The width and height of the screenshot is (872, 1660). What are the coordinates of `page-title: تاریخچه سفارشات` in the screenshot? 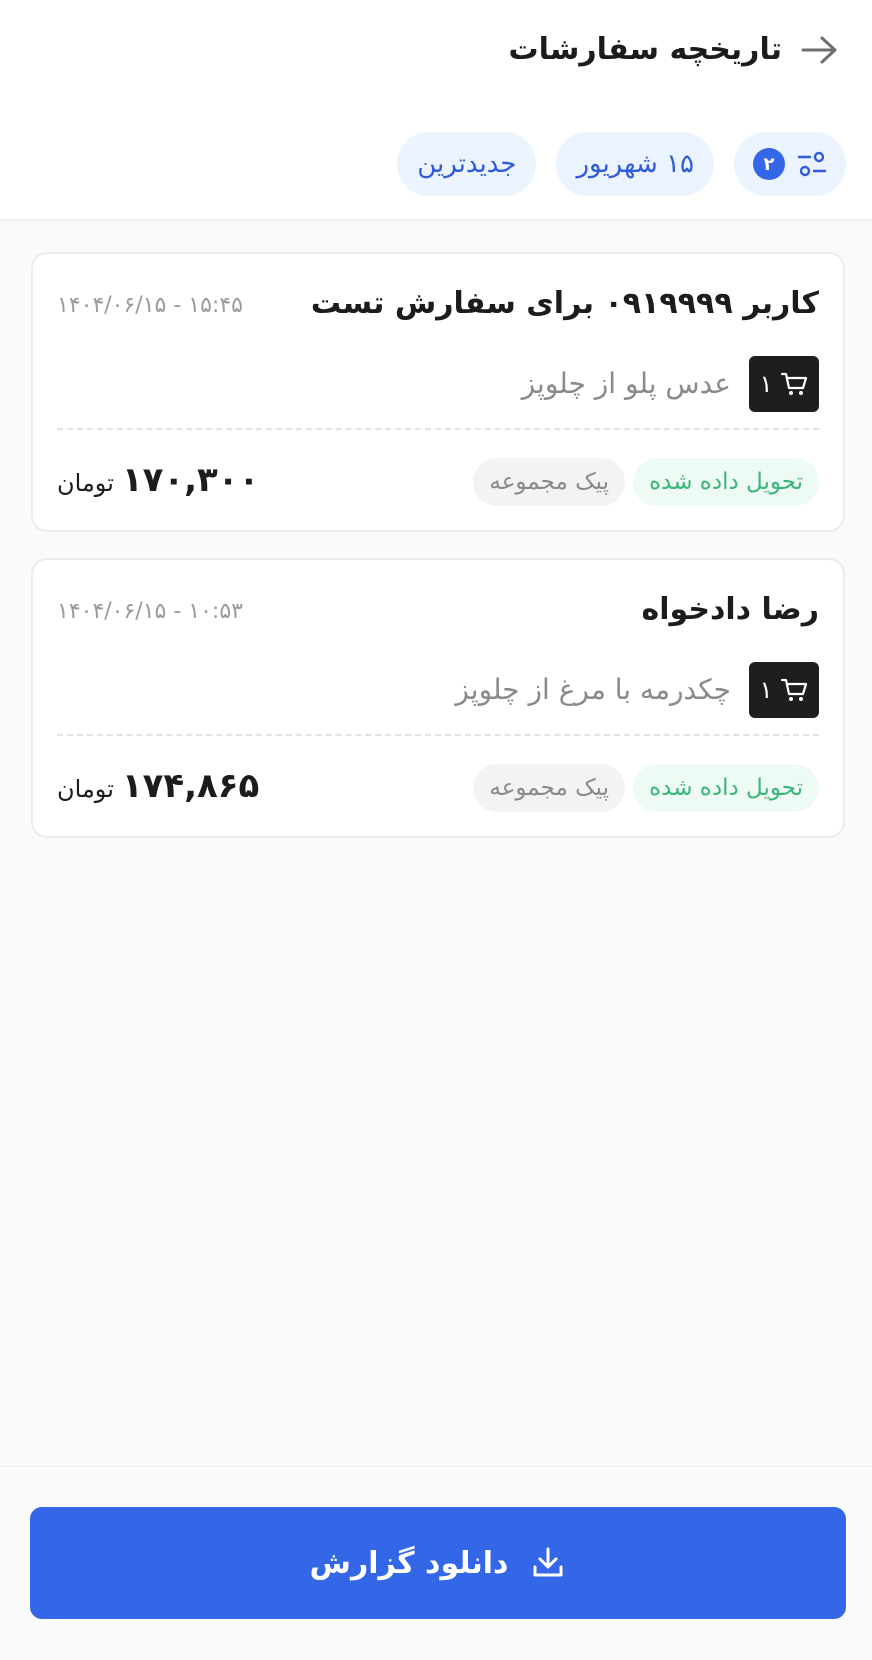 It's located at (645, 49).